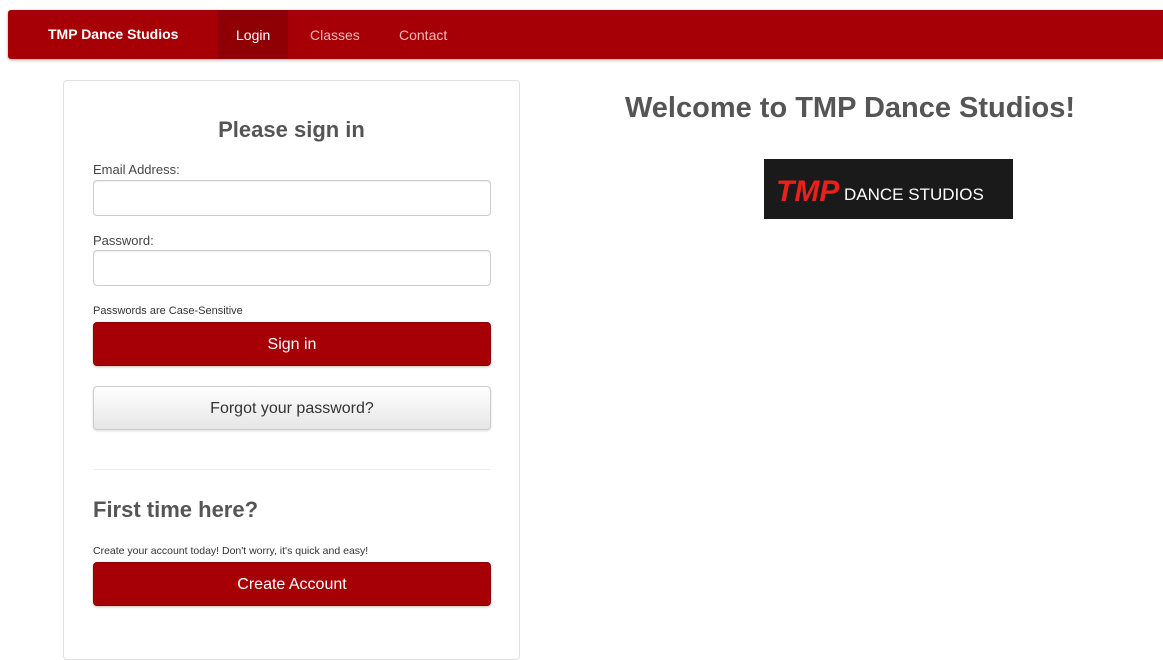 Image resolution: width=1163 pixels, height=660 pixels. I want to click on nav-classes: Classes, so click(335, 34).